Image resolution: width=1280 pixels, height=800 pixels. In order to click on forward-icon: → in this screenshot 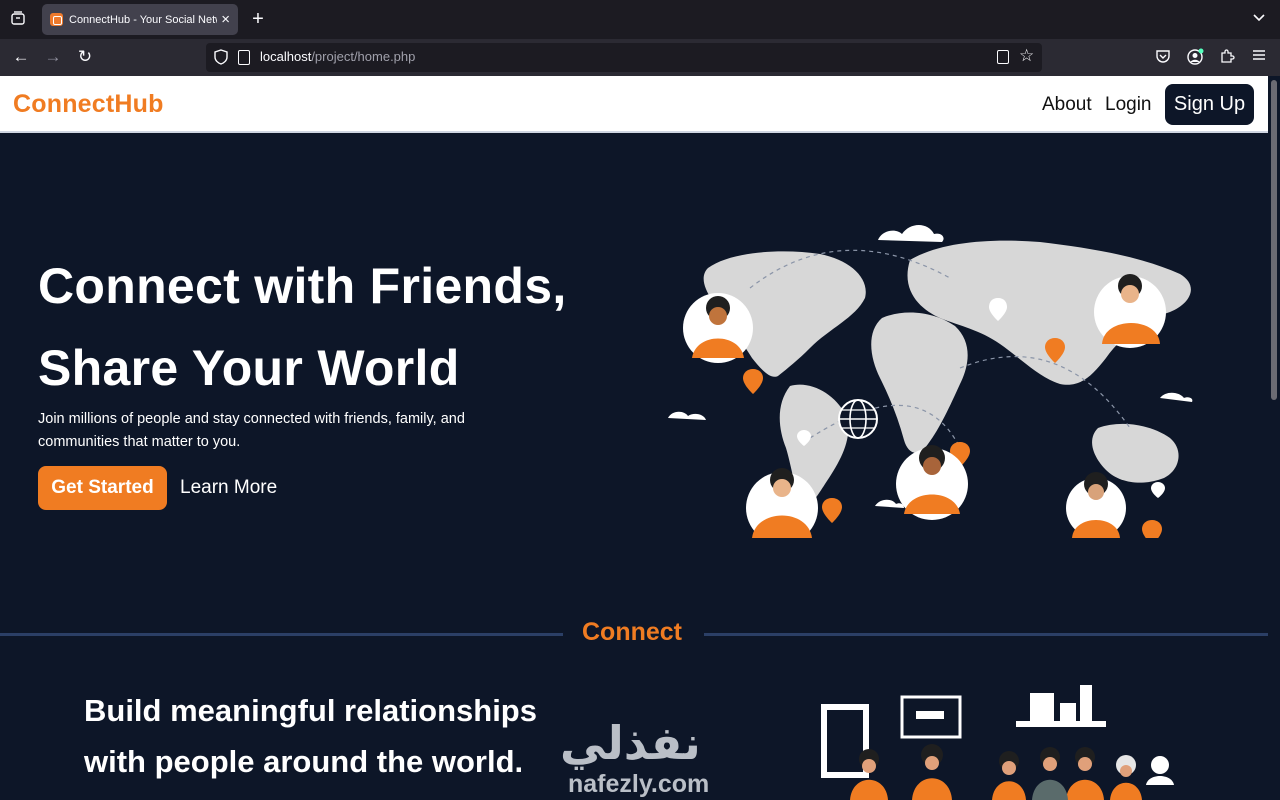, I will do `click(53, 57)`.